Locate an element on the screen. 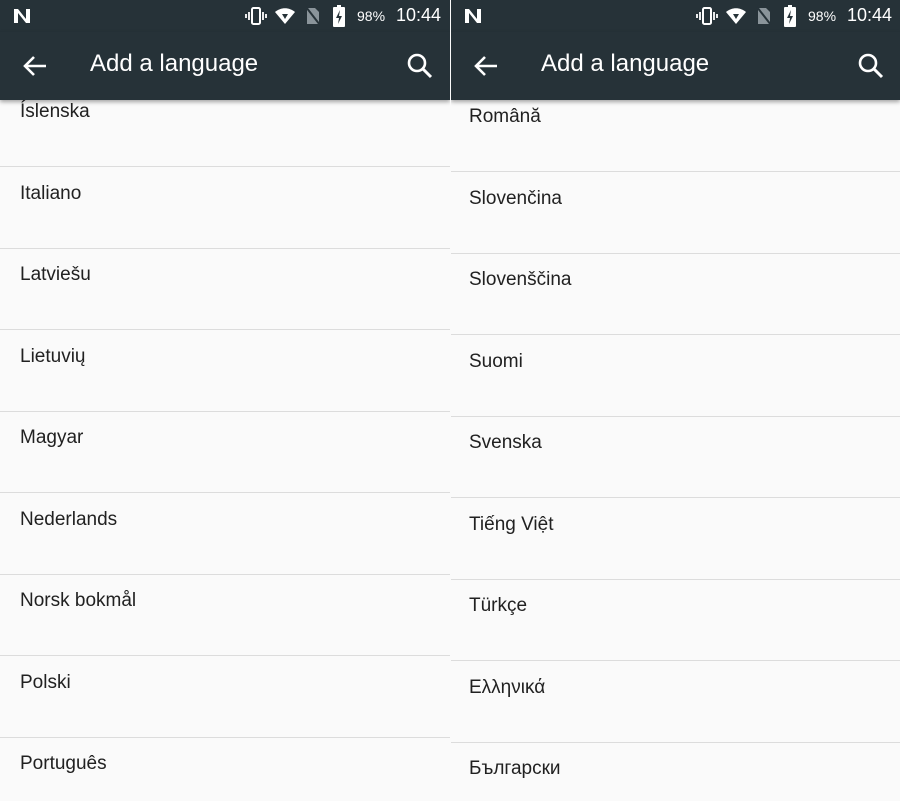 This screenshot has height=801, width=900. language-item: Tiếng Việt is located at coordinates (675, 539).